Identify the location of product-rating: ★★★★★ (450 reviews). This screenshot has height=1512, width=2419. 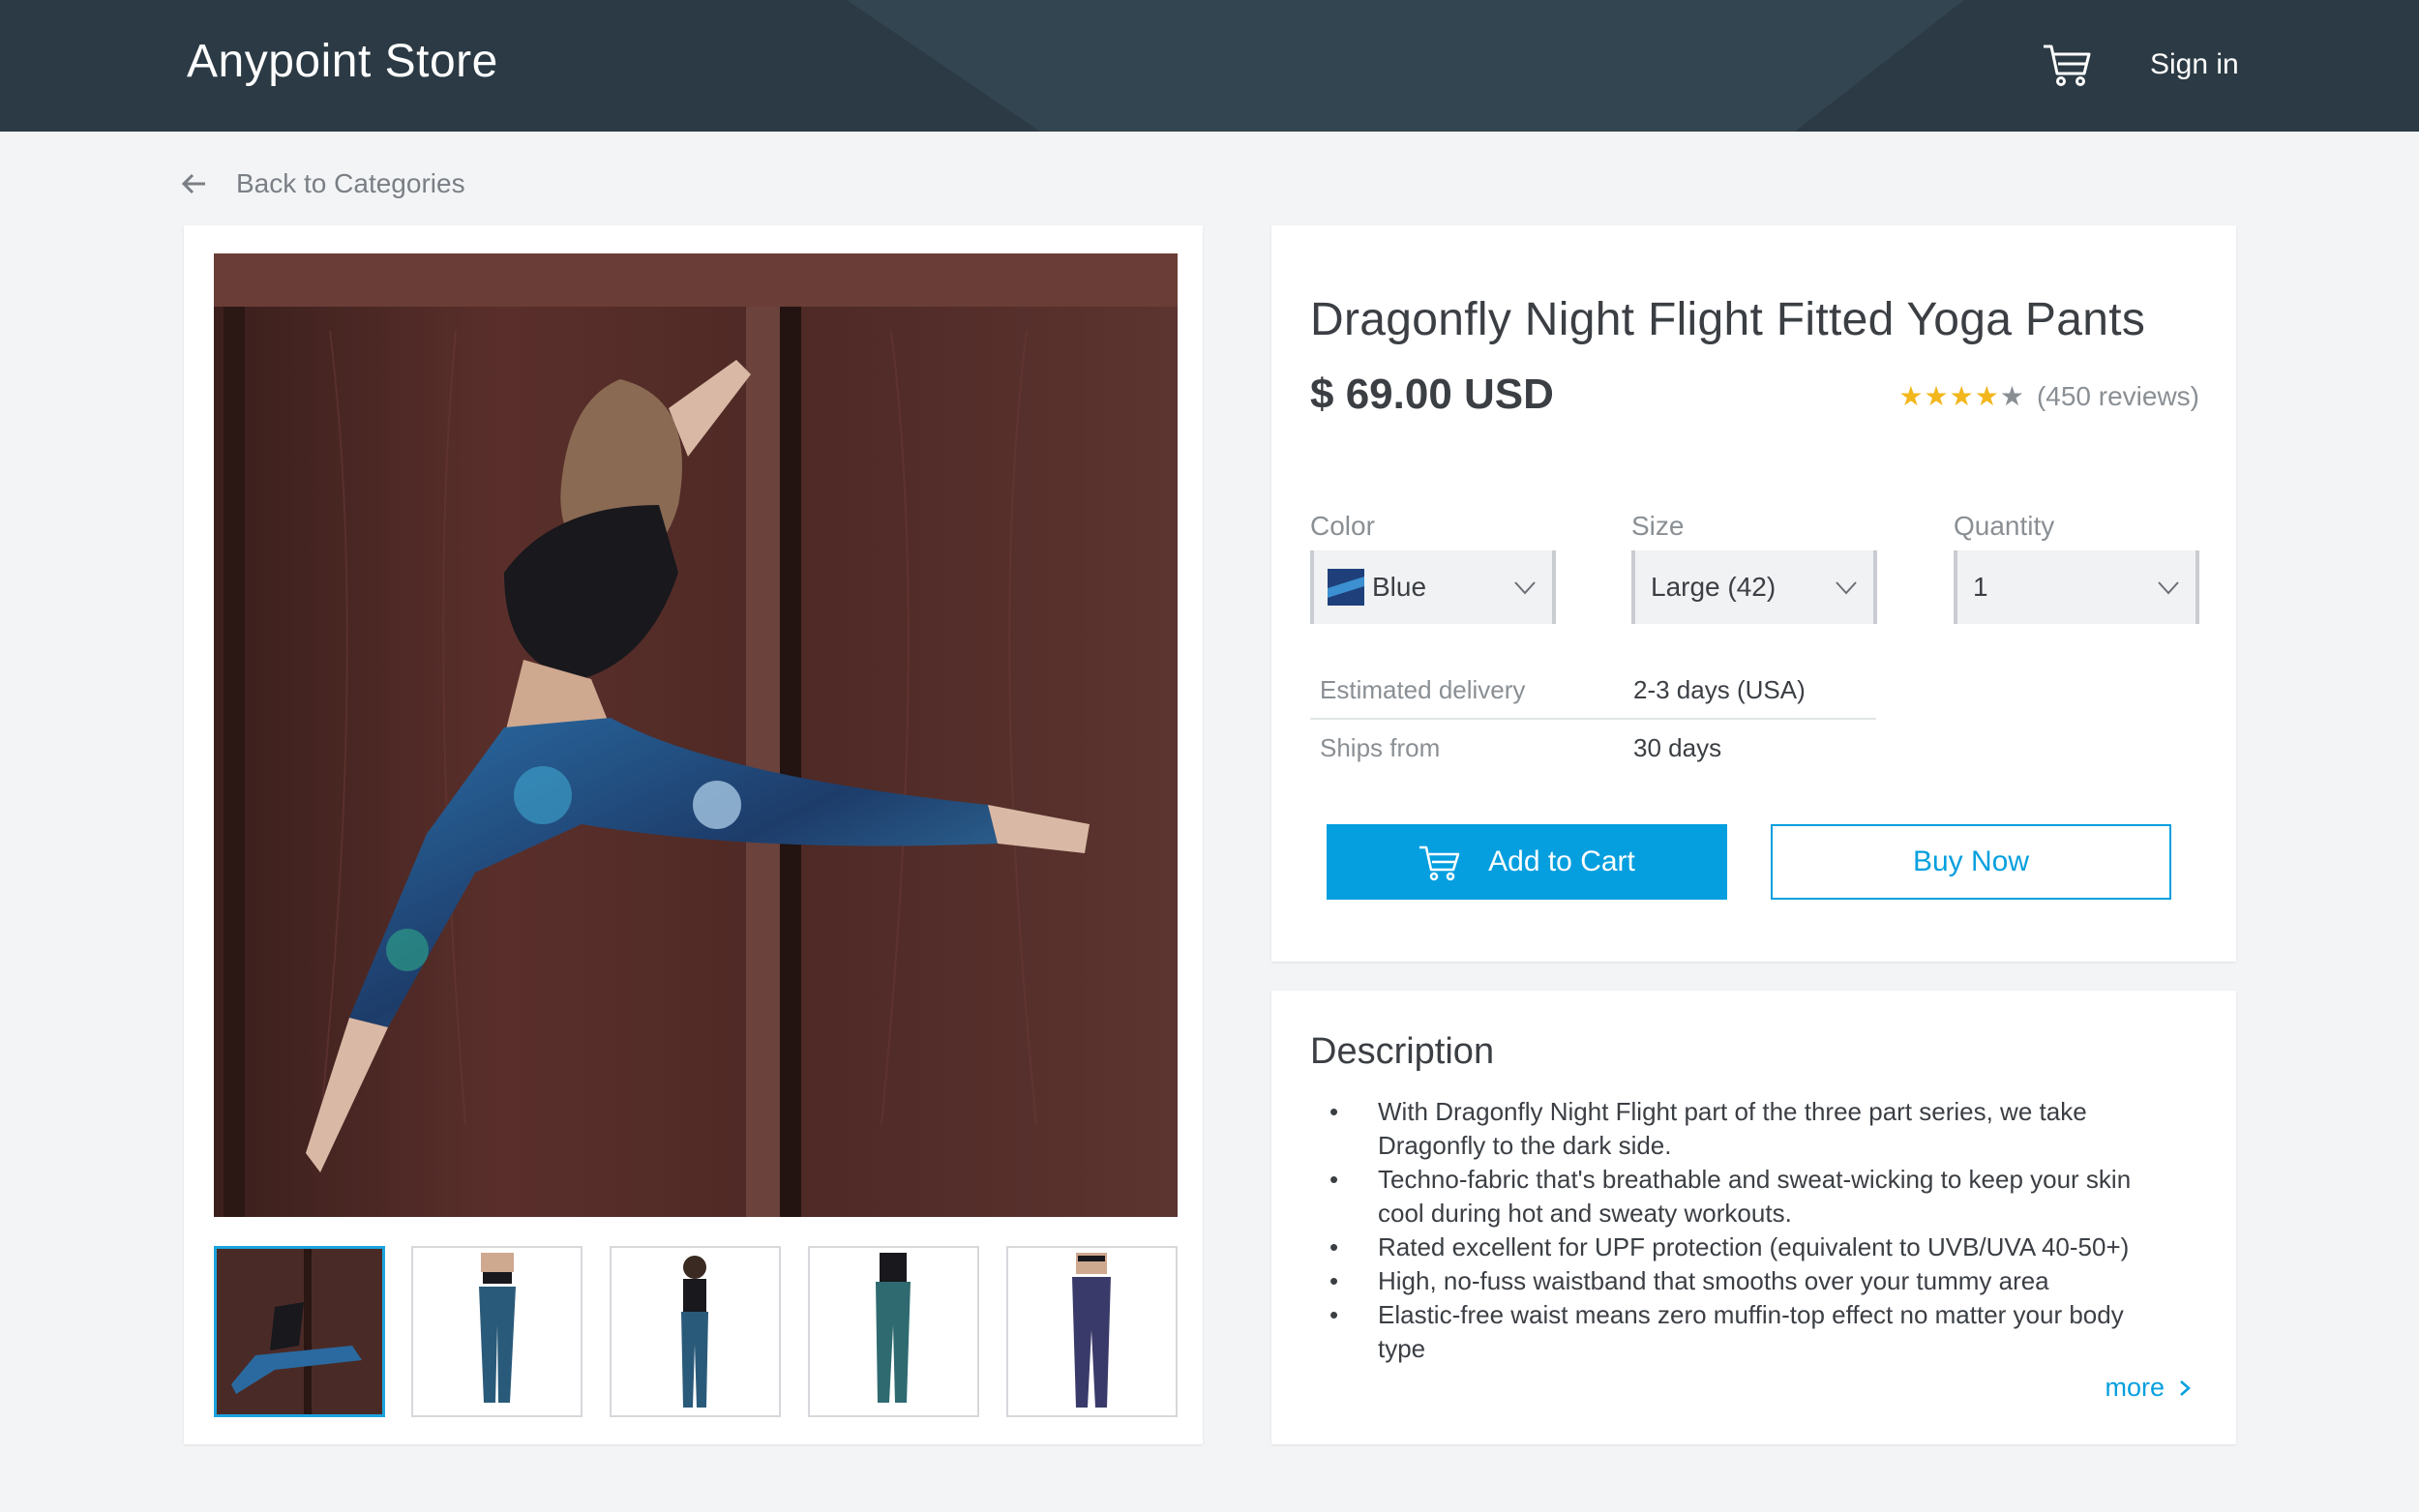
(2049, 396).